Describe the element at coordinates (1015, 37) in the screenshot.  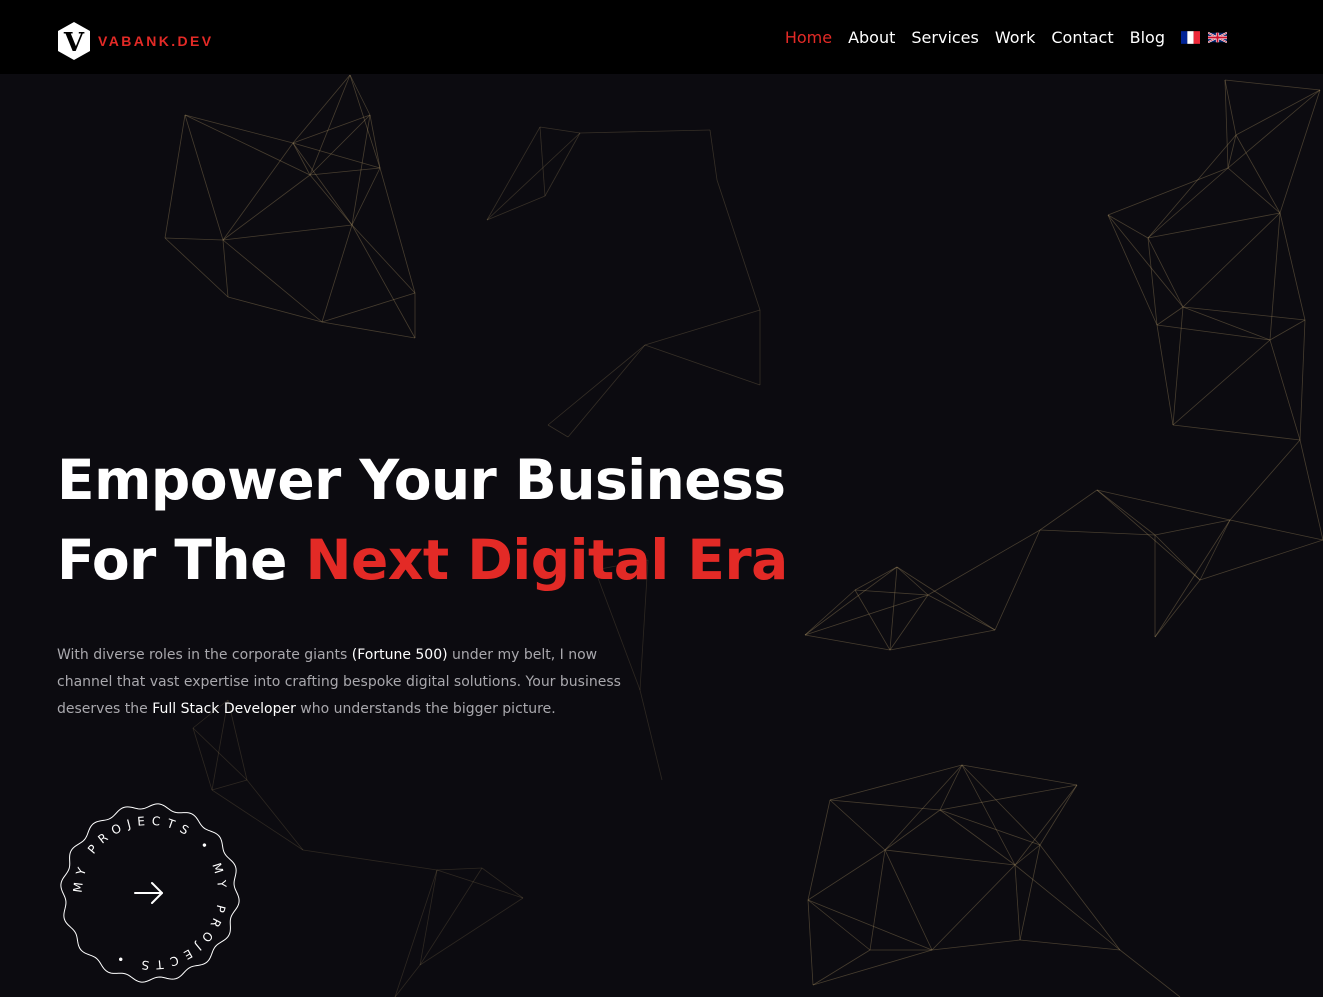
I see `nav-work: Work` at that location.